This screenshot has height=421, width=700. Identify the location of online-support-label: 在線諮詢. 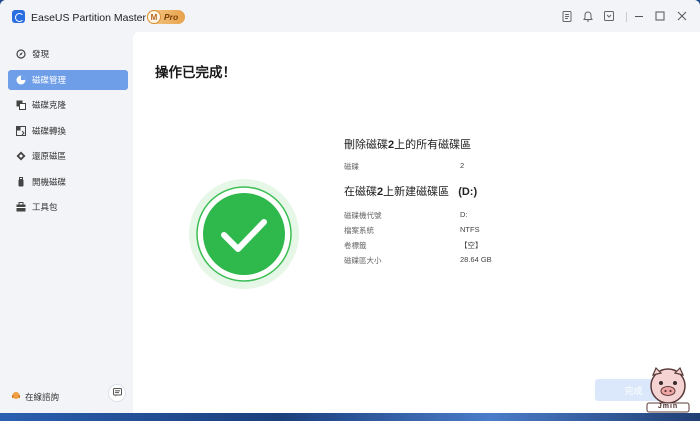
(42, 397).